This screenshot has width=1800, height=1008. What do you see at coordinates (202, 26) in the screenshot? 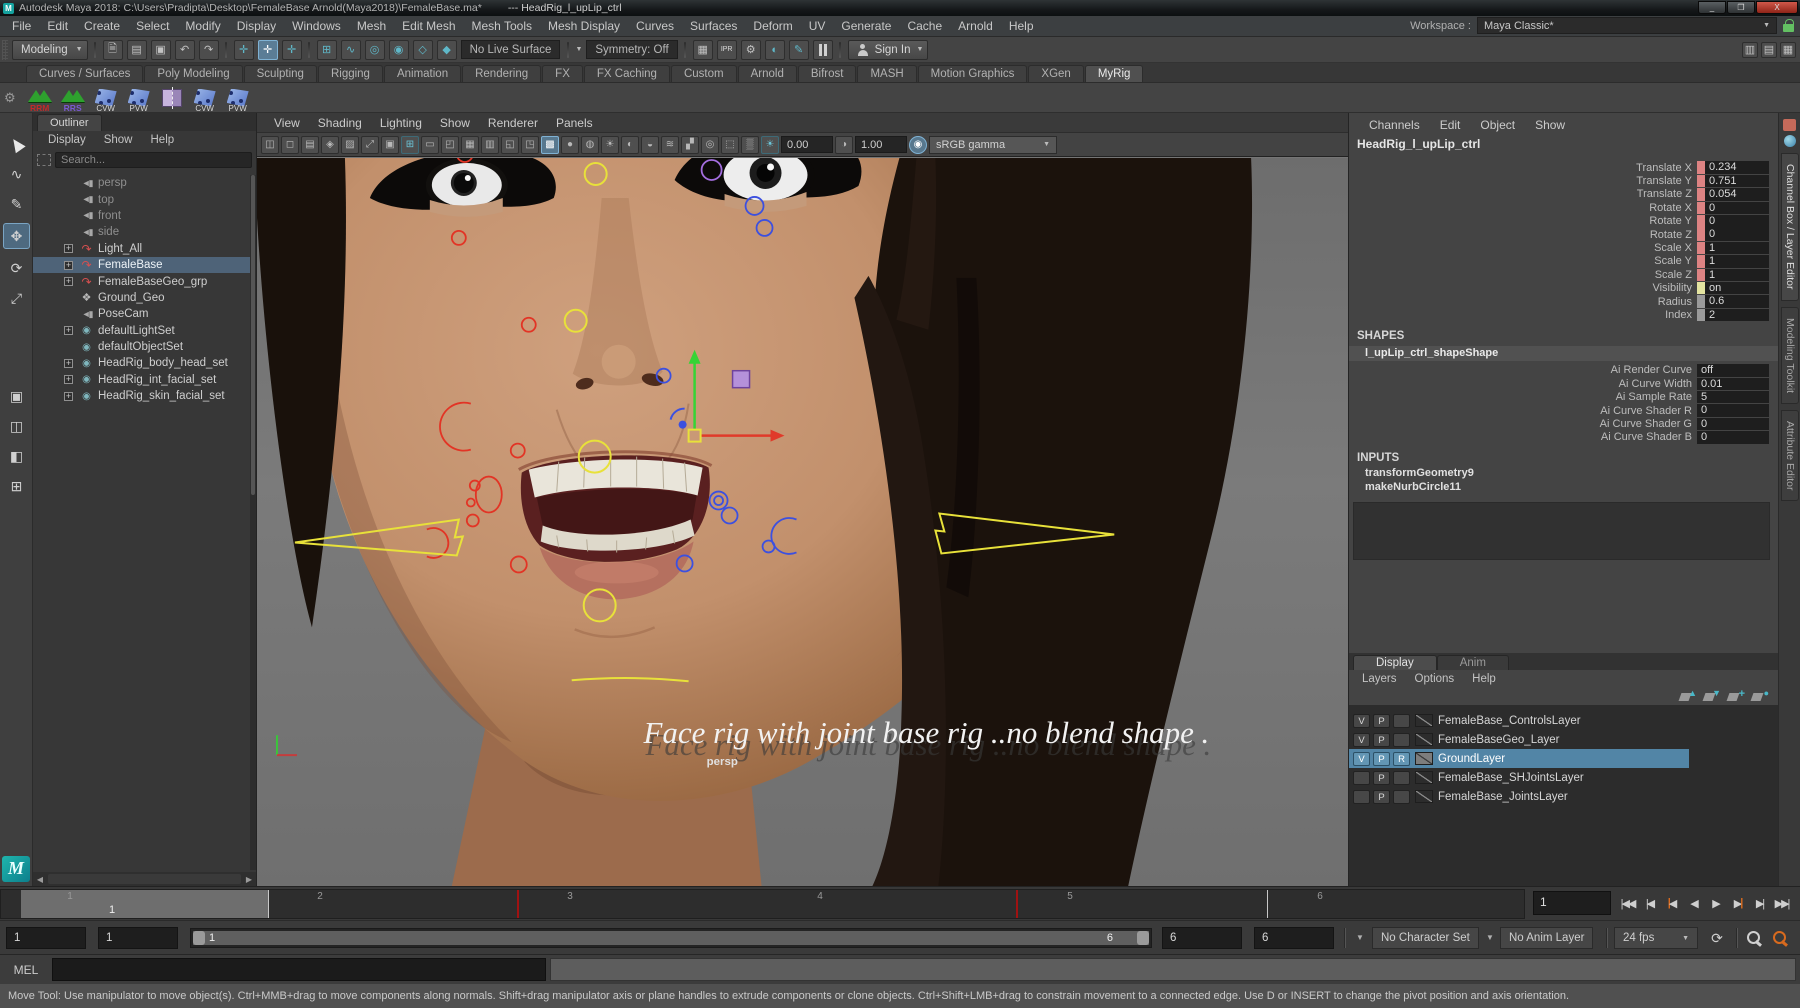
I see `menu-item: Modify` at bounding box center [202, 26].